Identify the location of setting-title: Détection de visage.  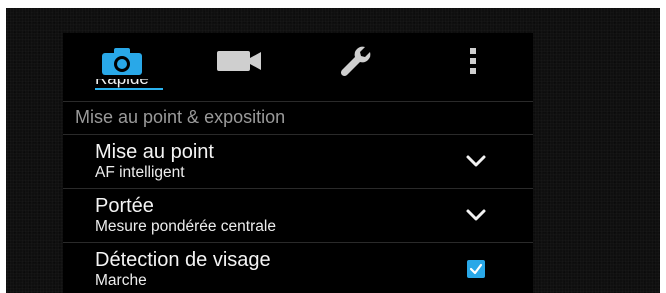
(183, 260).